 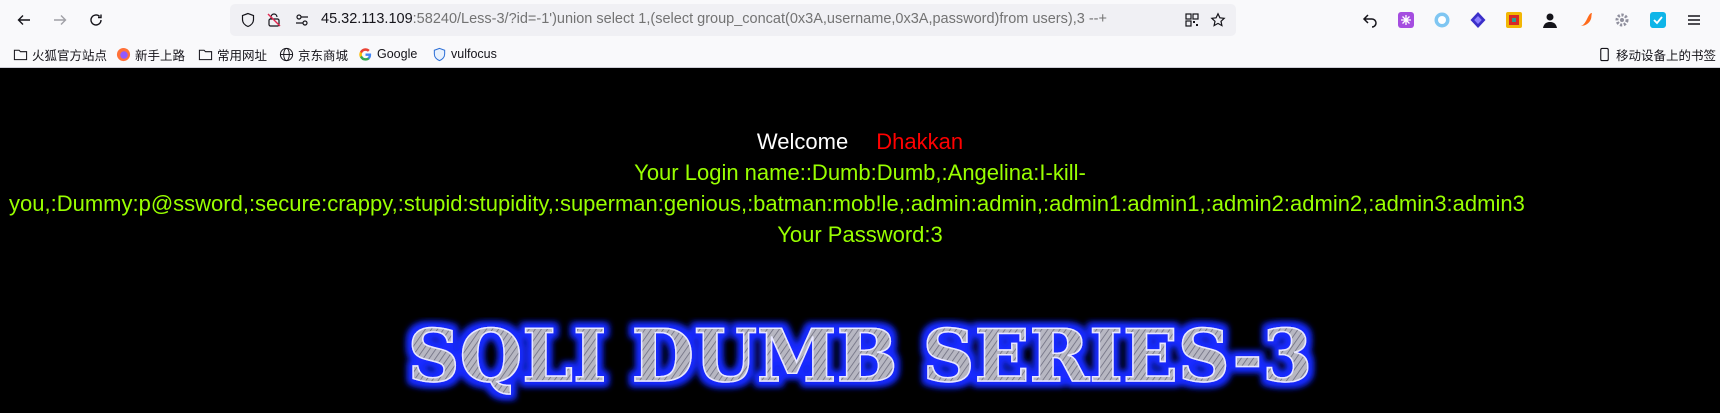 What do you see at coordinates (286, 54) in the screenshot?
I see `globe-icon` at bounding box center [286, 54].